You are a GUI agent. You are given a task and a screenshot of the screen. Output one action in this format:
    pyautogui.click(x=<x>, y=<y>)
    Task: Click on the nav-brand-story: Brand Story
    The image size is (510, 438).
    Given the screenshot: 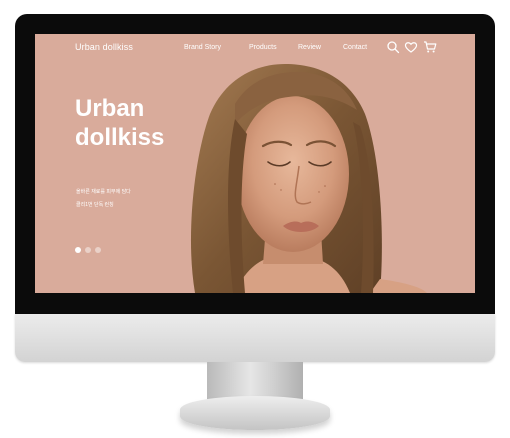 What is the action you would take?
    pyautogui.click(x=202, y=47)
    